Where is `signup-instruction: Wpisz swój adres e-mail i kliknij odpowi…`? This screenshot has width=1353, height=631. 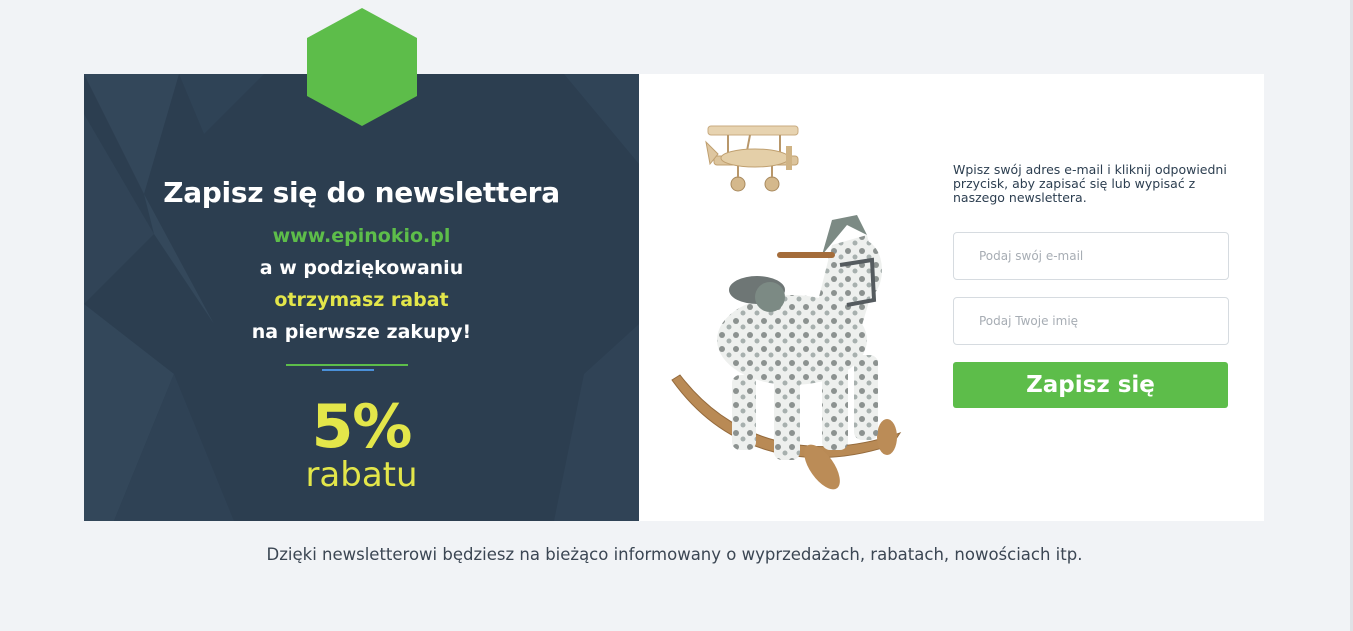 signup-instruction: Wpisz swój adres e-mail i kliknij odpowi… is located at coordinates (1090, 183).